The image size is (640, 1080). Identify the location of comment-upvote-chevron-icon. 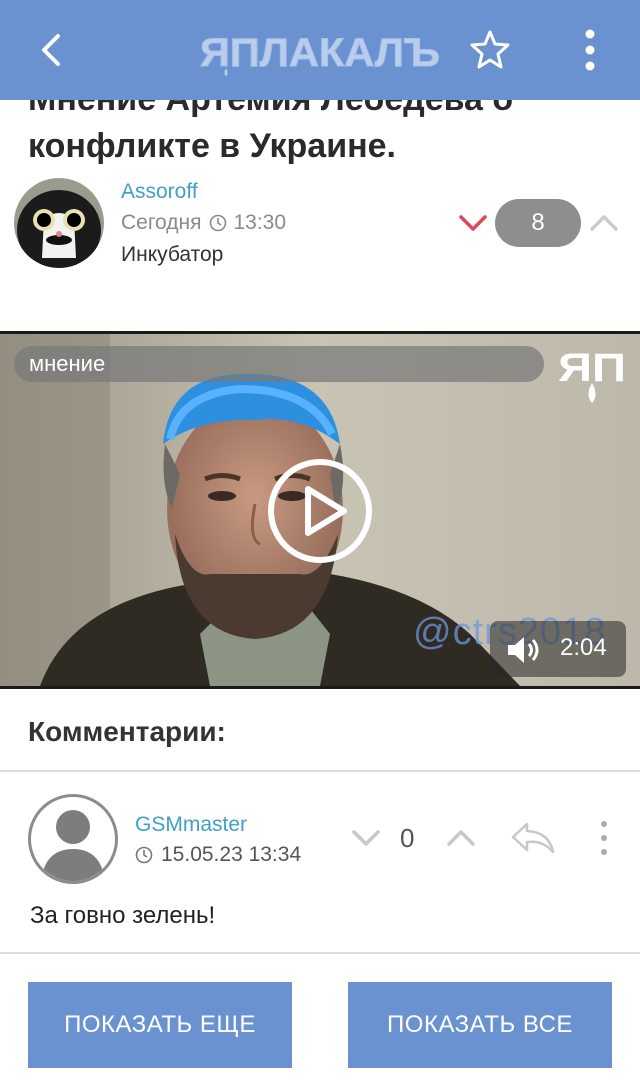
(461, 838).